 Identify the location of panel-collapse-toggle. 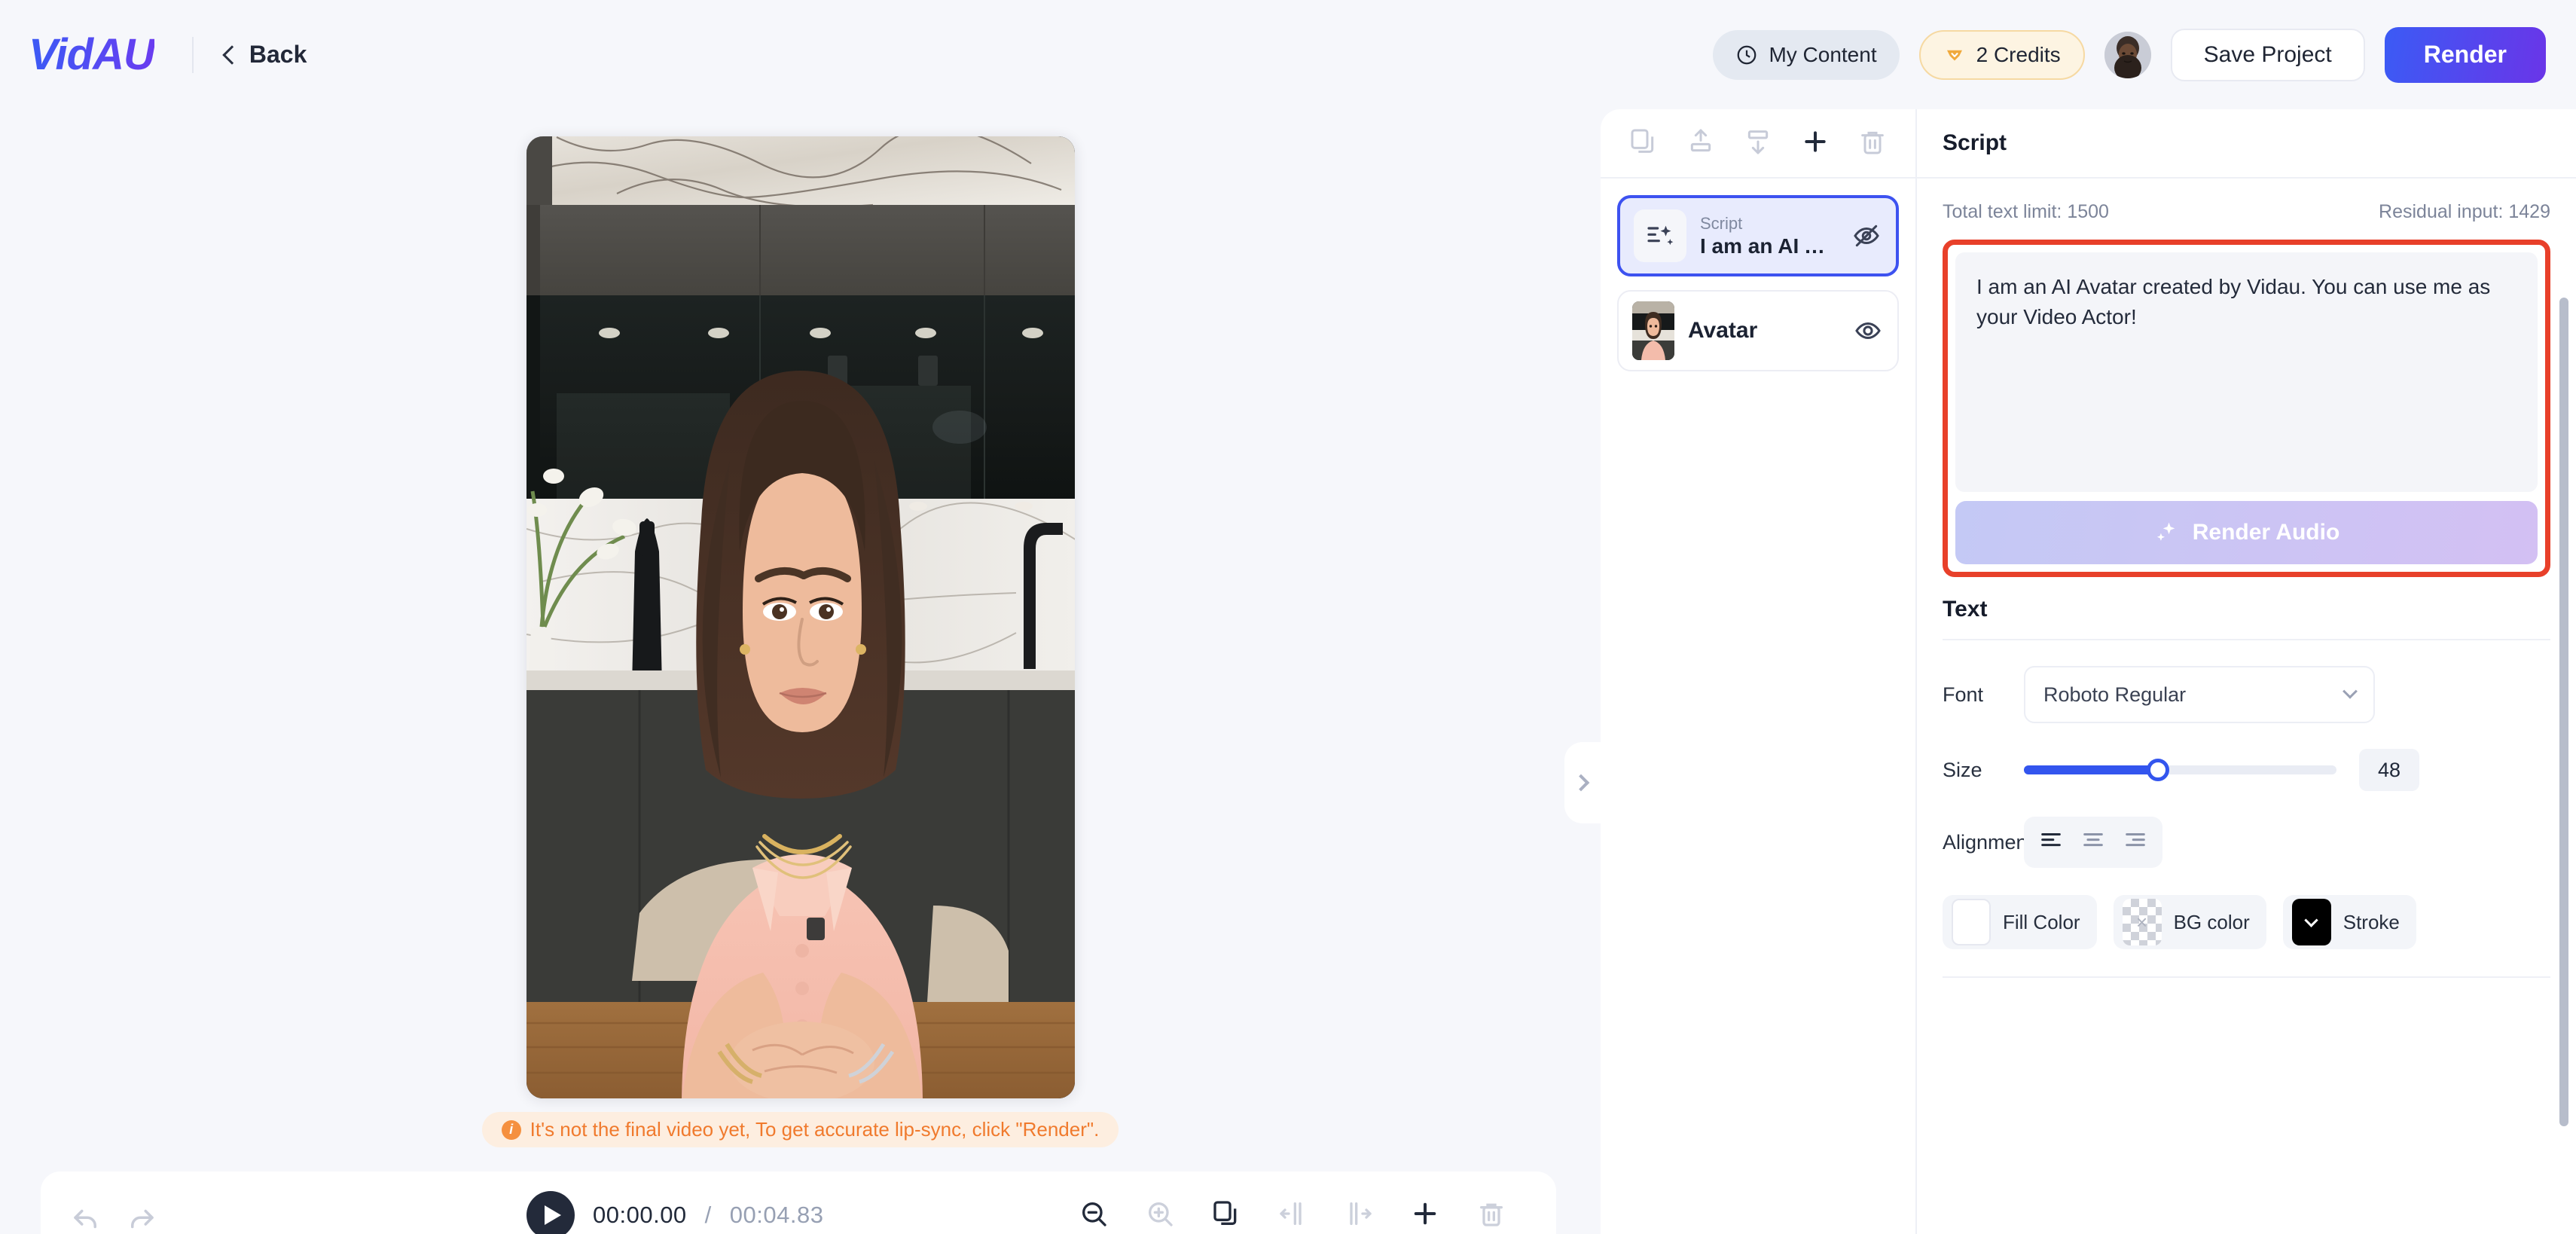
(1583, 782).